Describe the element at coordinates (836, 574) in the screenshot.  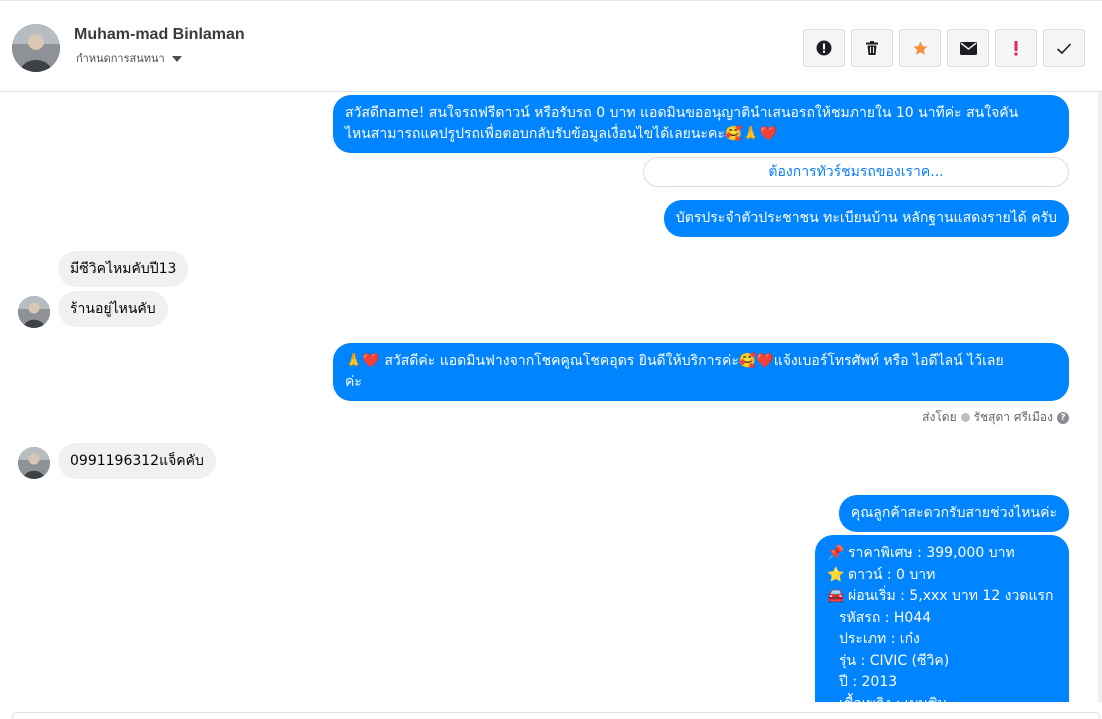
I see `star-emoji-icon: ⭐` at that location.